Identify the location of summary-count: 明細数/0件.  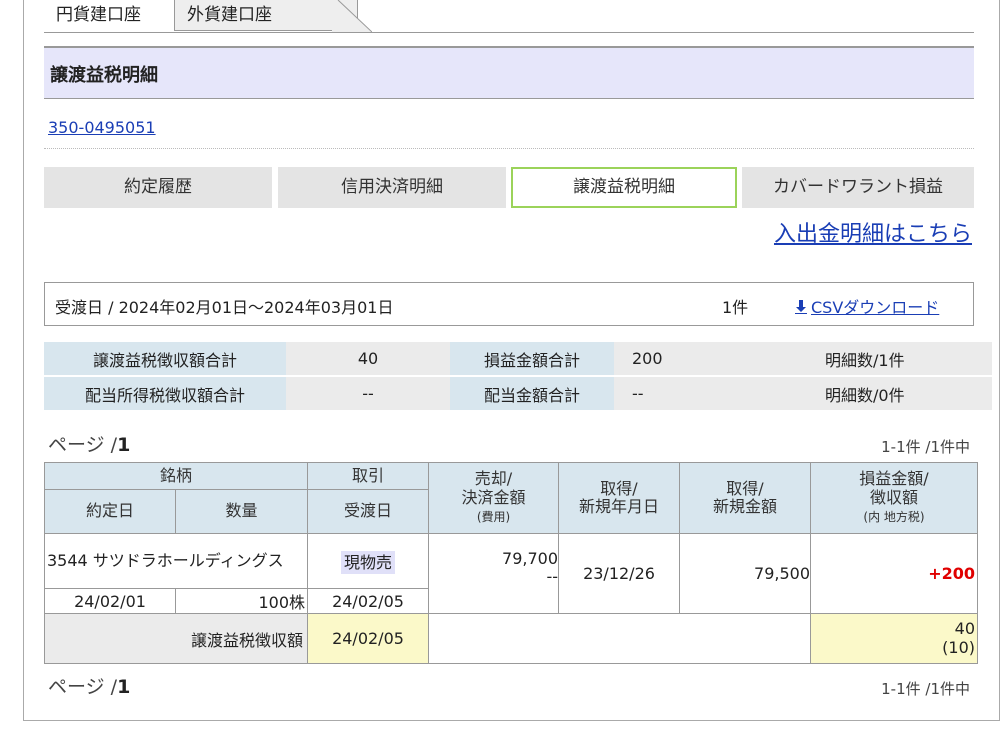
(887, 394).